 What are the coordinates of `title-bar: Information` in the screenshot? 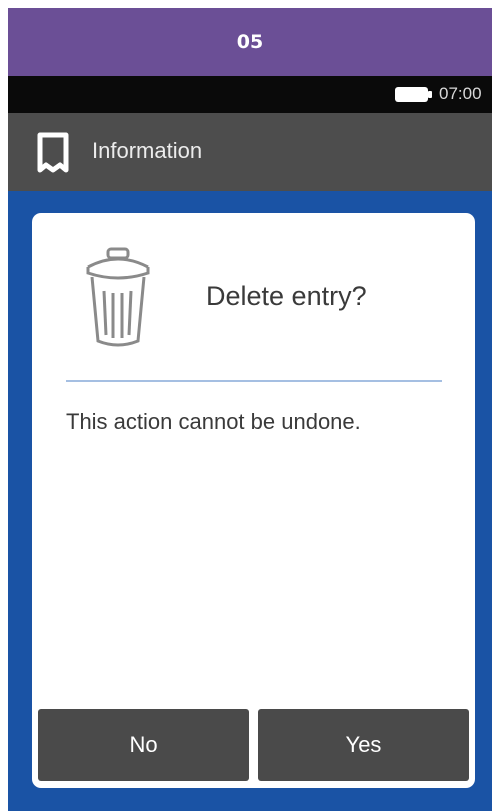 It's located at (250, 152).